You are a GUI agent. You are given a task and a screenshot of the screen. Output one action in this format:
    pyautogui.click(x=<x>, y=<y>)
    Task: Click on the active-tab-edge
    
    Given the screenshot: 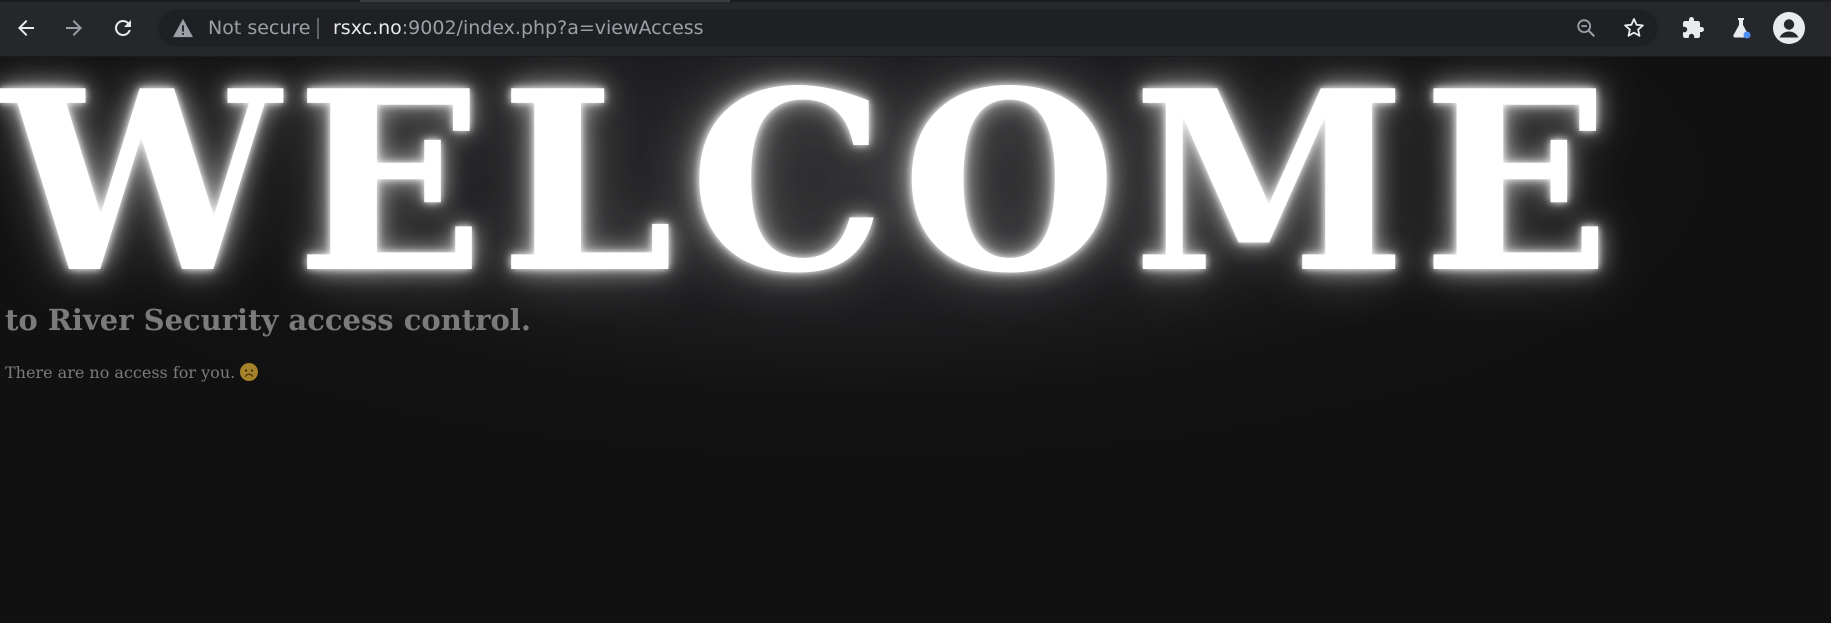 What is the action you would take?
    pyautogui.click(x=545, y=1)
    